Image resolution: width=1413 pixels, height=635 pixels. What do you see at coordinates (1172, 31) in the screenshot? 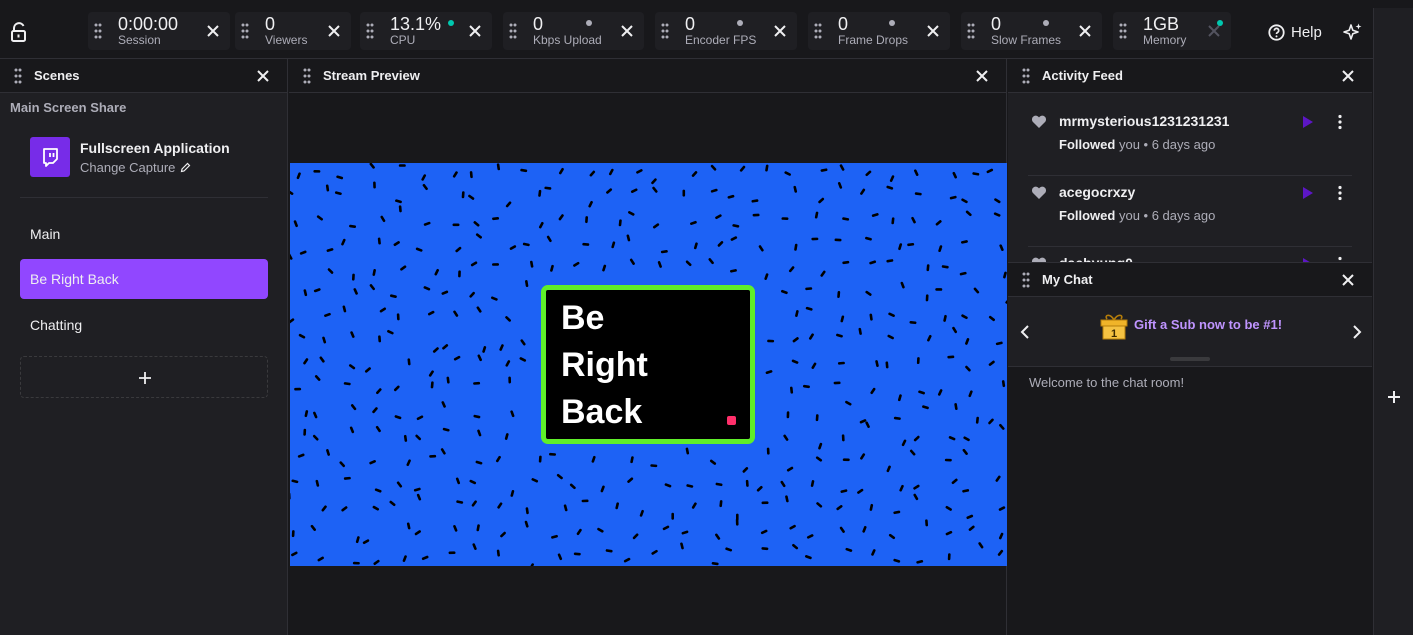
I see `stat-tile-memory: 1GB Memory` at bounding box center [1172, 31].